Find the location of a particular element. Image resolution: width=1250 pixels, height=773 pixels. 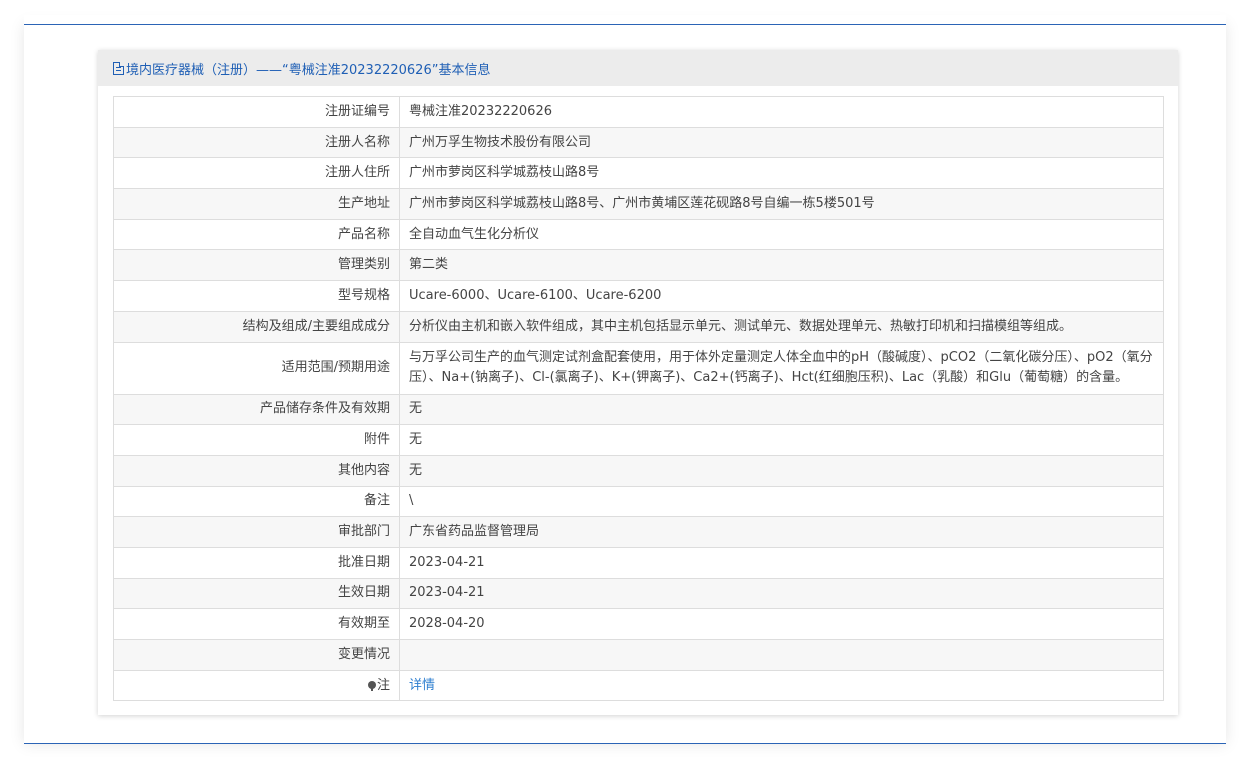

row-label: 适用范围/预期用途 is located at coordinates (256, 368).